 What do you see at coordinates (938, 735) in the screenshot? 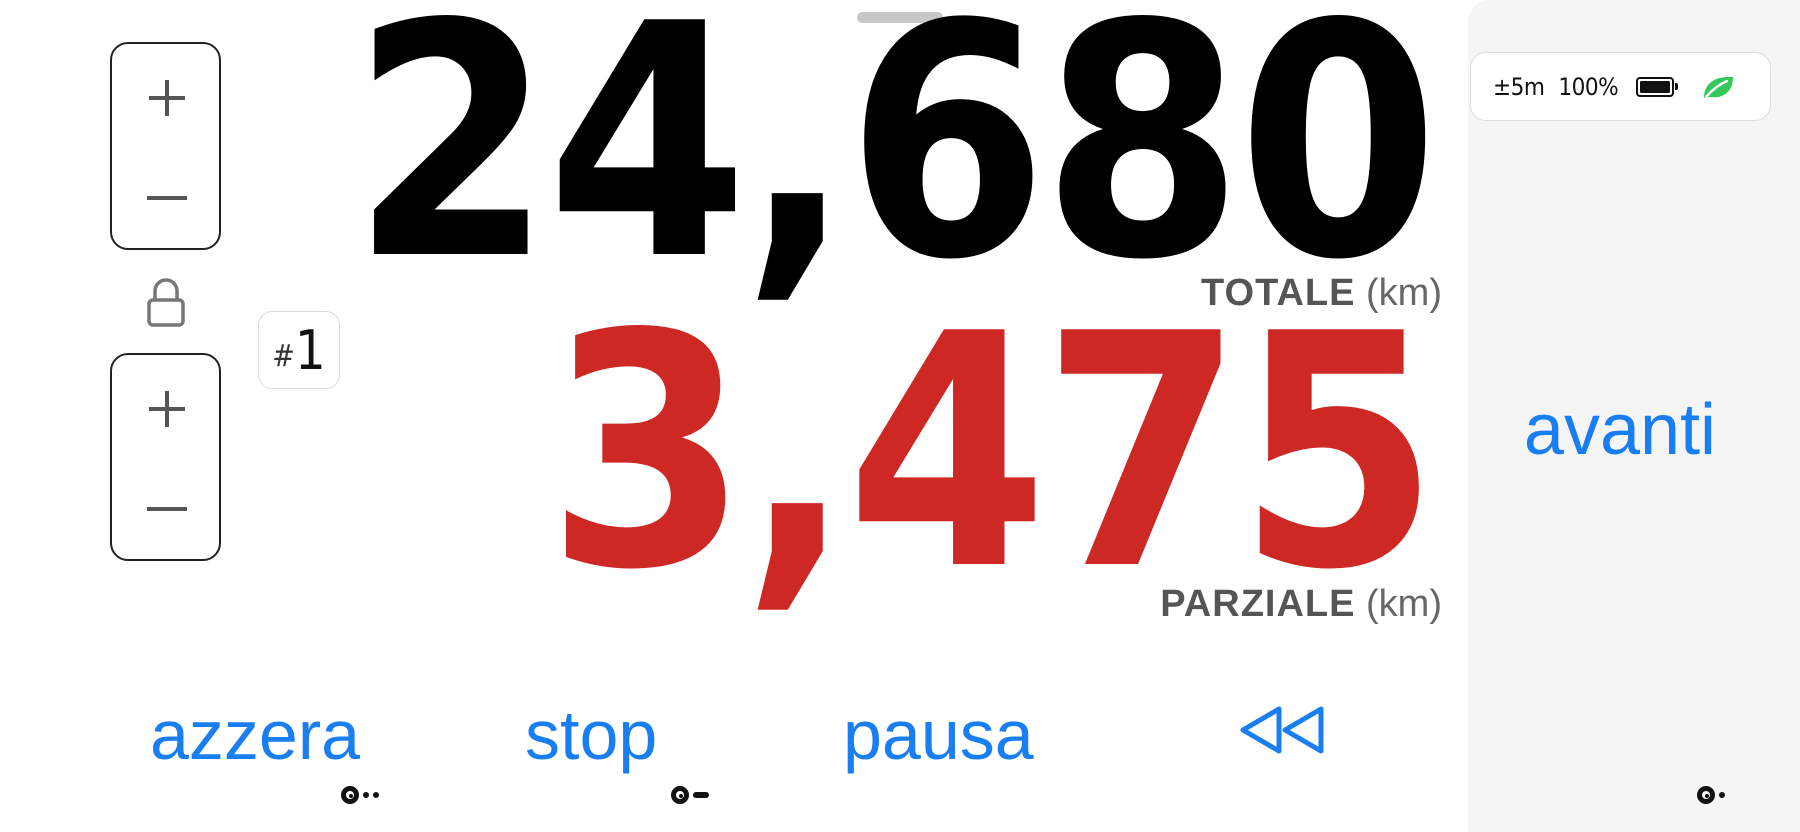
I see `pausa-button: pausa` at bounding box center [938, 735].